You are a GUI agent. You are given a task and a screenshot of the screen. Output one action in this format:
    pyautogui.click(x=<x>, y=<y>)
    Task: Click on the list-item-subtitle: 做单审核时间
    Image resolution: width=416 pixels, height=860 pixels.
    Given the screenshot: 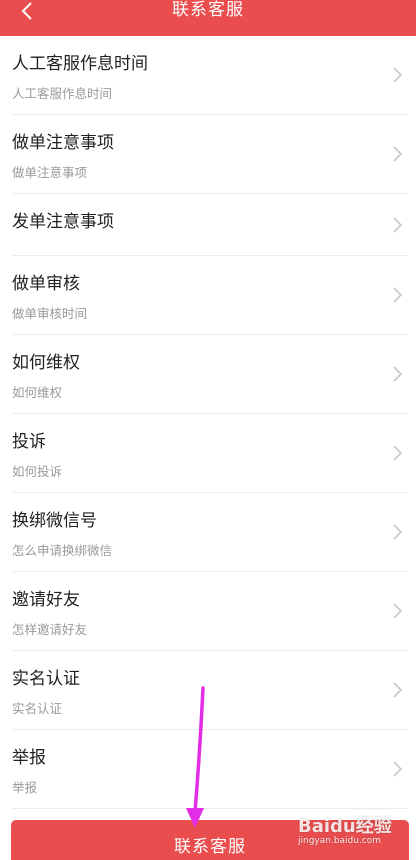 What is the action you would take?
    pyautogui.click(x=50, y=313)
    